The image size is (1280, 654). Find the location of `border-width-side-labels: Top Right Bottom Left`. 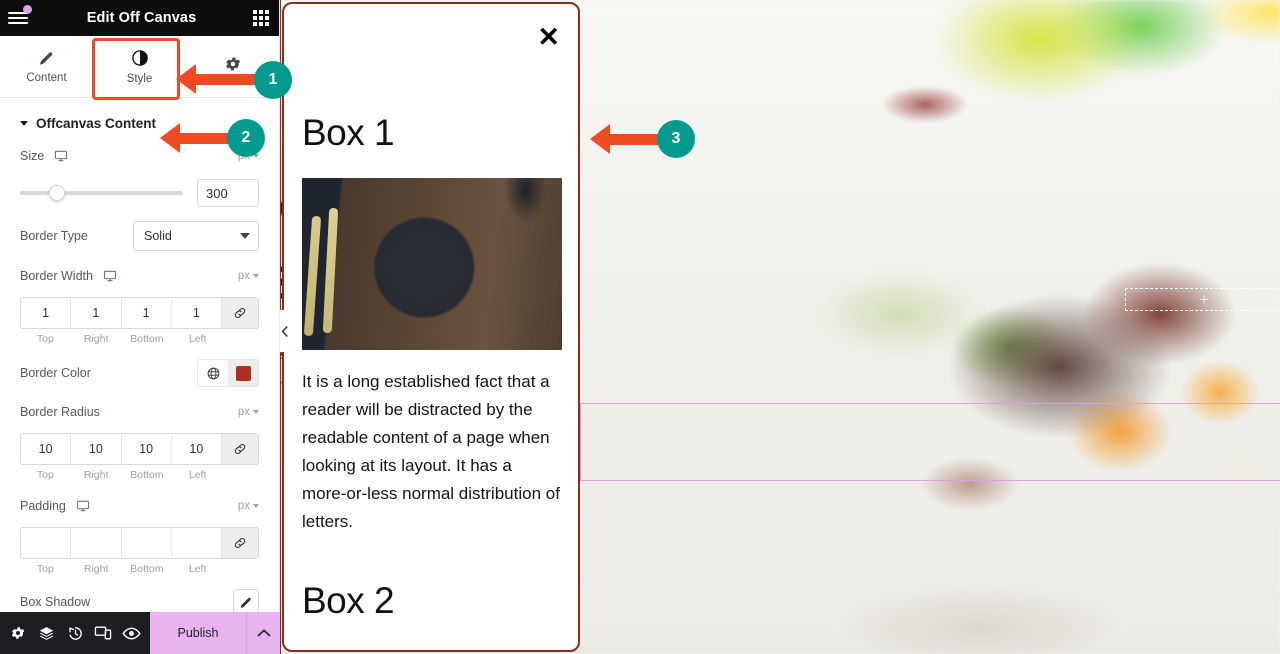

border-width-side-labels: Top Right Bottom Left is located at coordinates (139, 339).